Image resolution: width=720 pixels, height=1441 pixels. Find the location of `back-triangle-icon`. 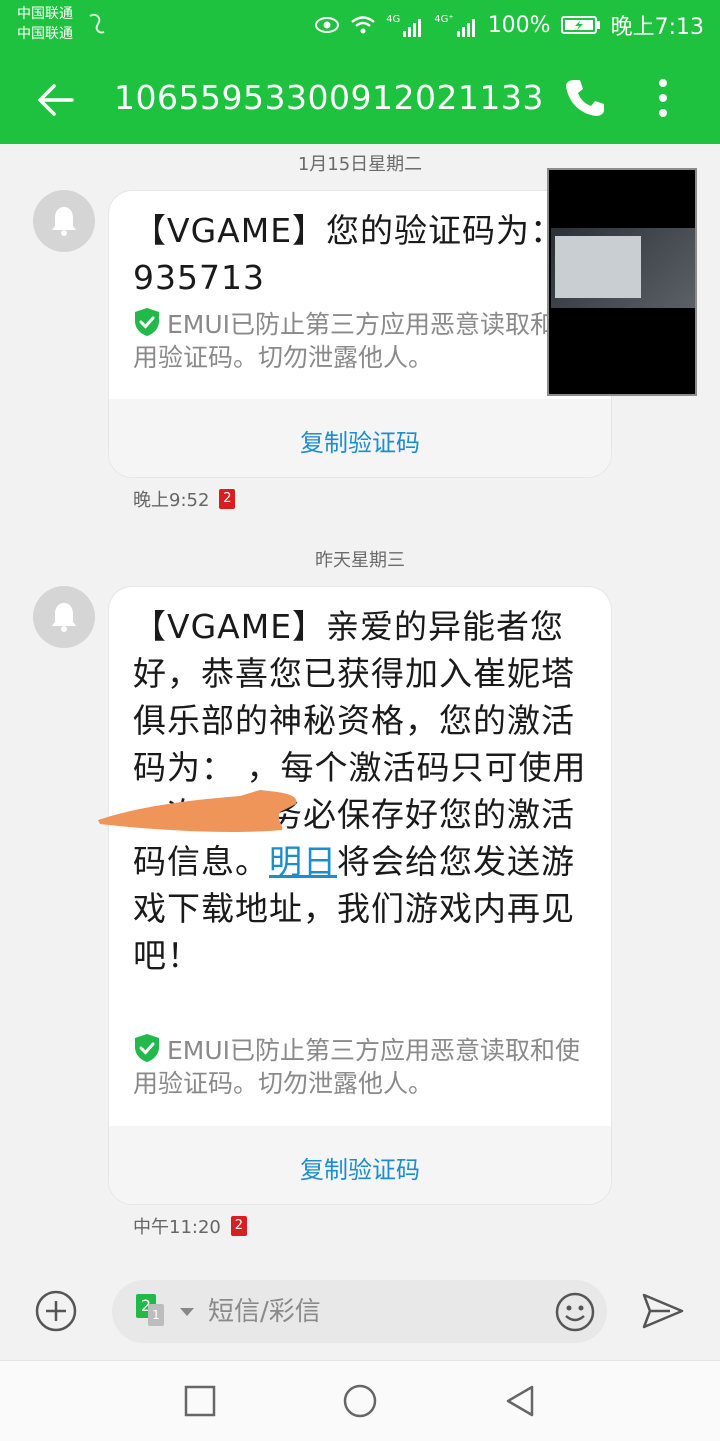

back-triangle-icon is located at coordinates (520, 1401).